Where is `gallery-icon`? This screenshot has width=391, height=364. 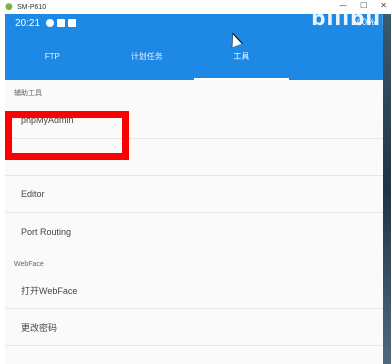 gallery-icon is located at coordinates (61, 23).